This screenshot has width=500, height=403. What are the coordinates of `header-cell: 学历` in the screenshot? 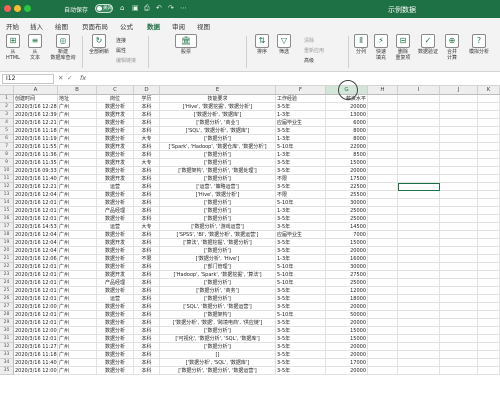 It's located at (147, 99).